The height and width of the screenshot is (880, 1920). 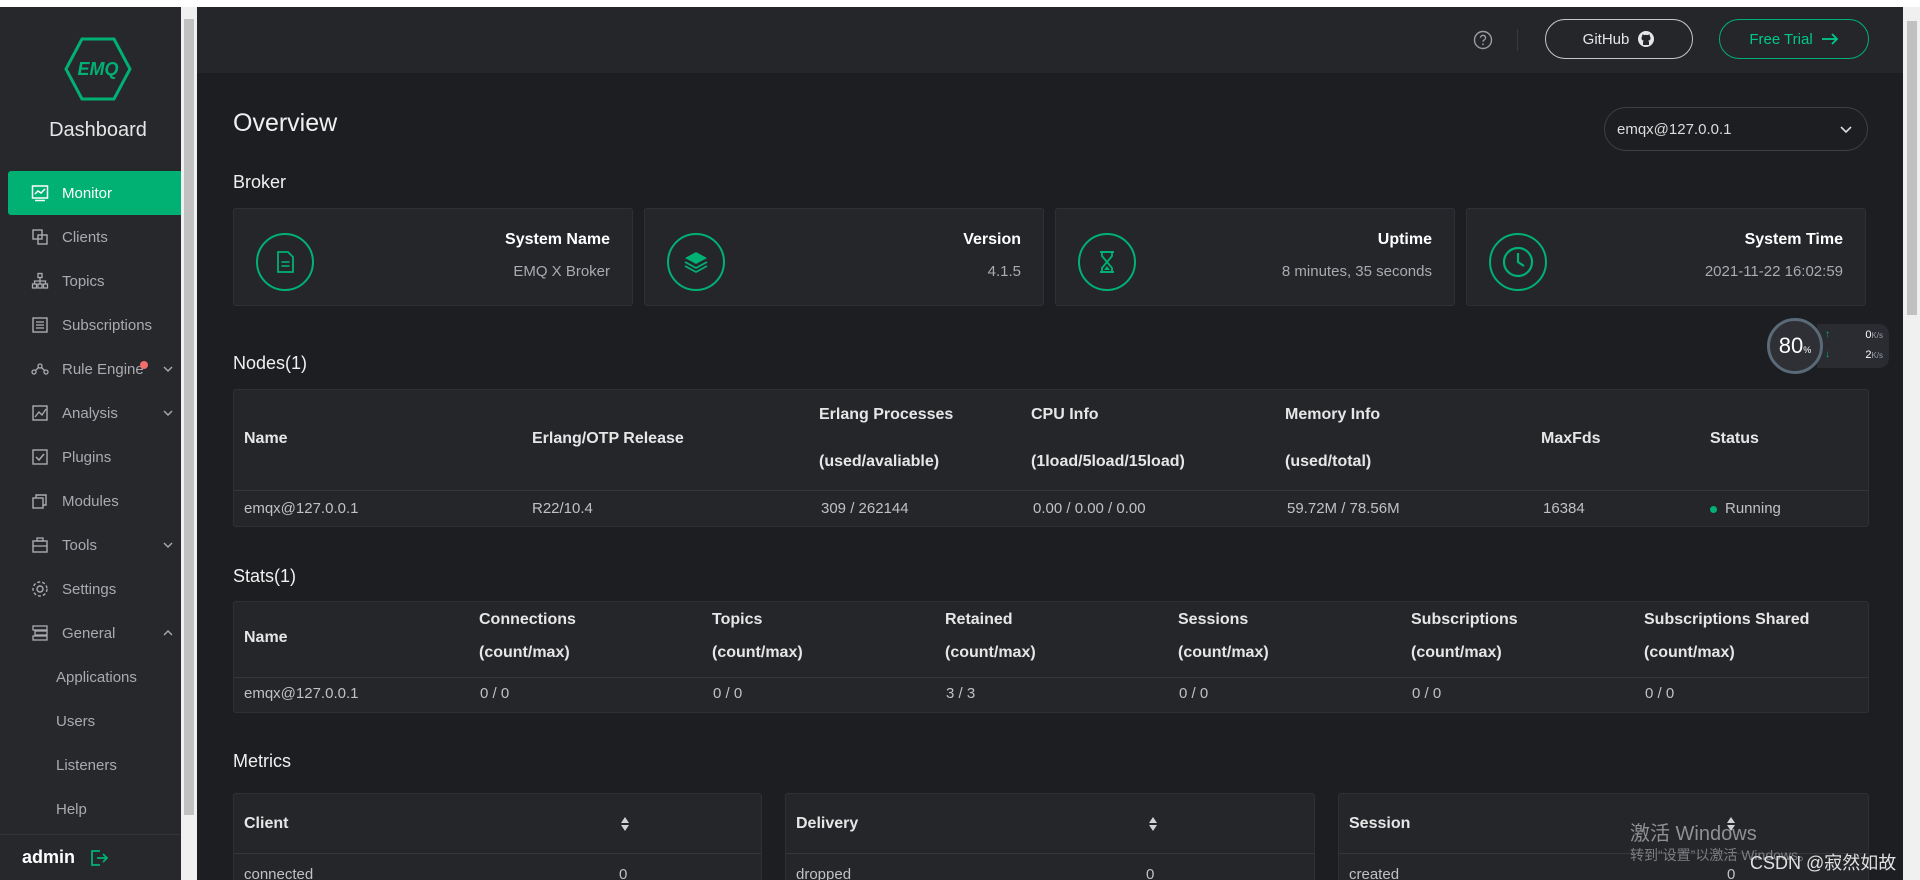 What do you see at coordinates (90, 633) in the screenshot?
I see `sidebar-item-general: General` at bounding box center [90, 633].